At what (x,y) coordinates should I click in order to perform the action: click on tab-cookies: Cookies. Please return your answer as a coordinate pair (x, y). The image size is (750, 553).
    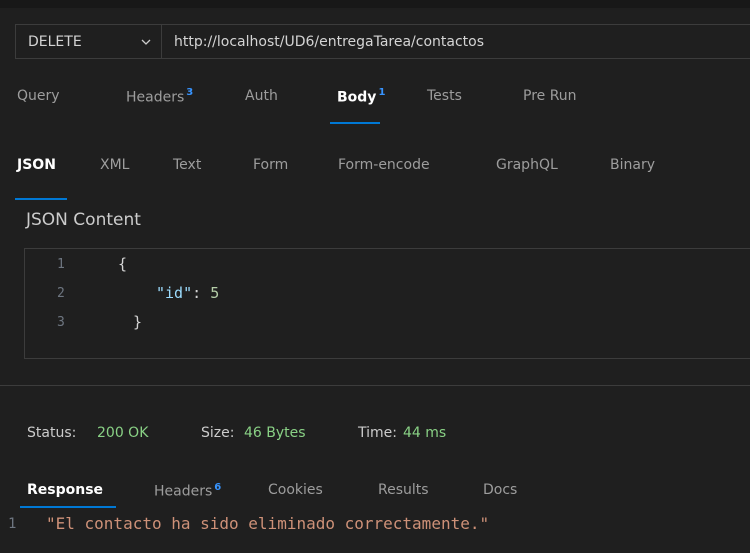
    Looking at the image, I should click on (295, 490).